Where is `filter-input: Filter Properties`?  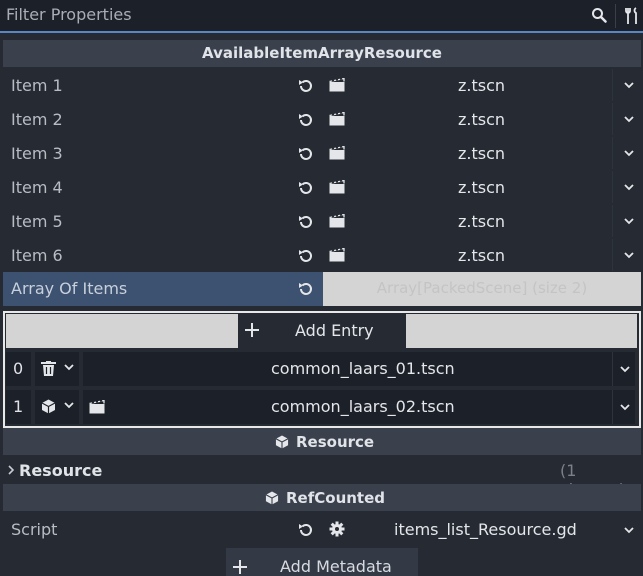 filter-input: Filter Properties is located at coordinates (69, 14).